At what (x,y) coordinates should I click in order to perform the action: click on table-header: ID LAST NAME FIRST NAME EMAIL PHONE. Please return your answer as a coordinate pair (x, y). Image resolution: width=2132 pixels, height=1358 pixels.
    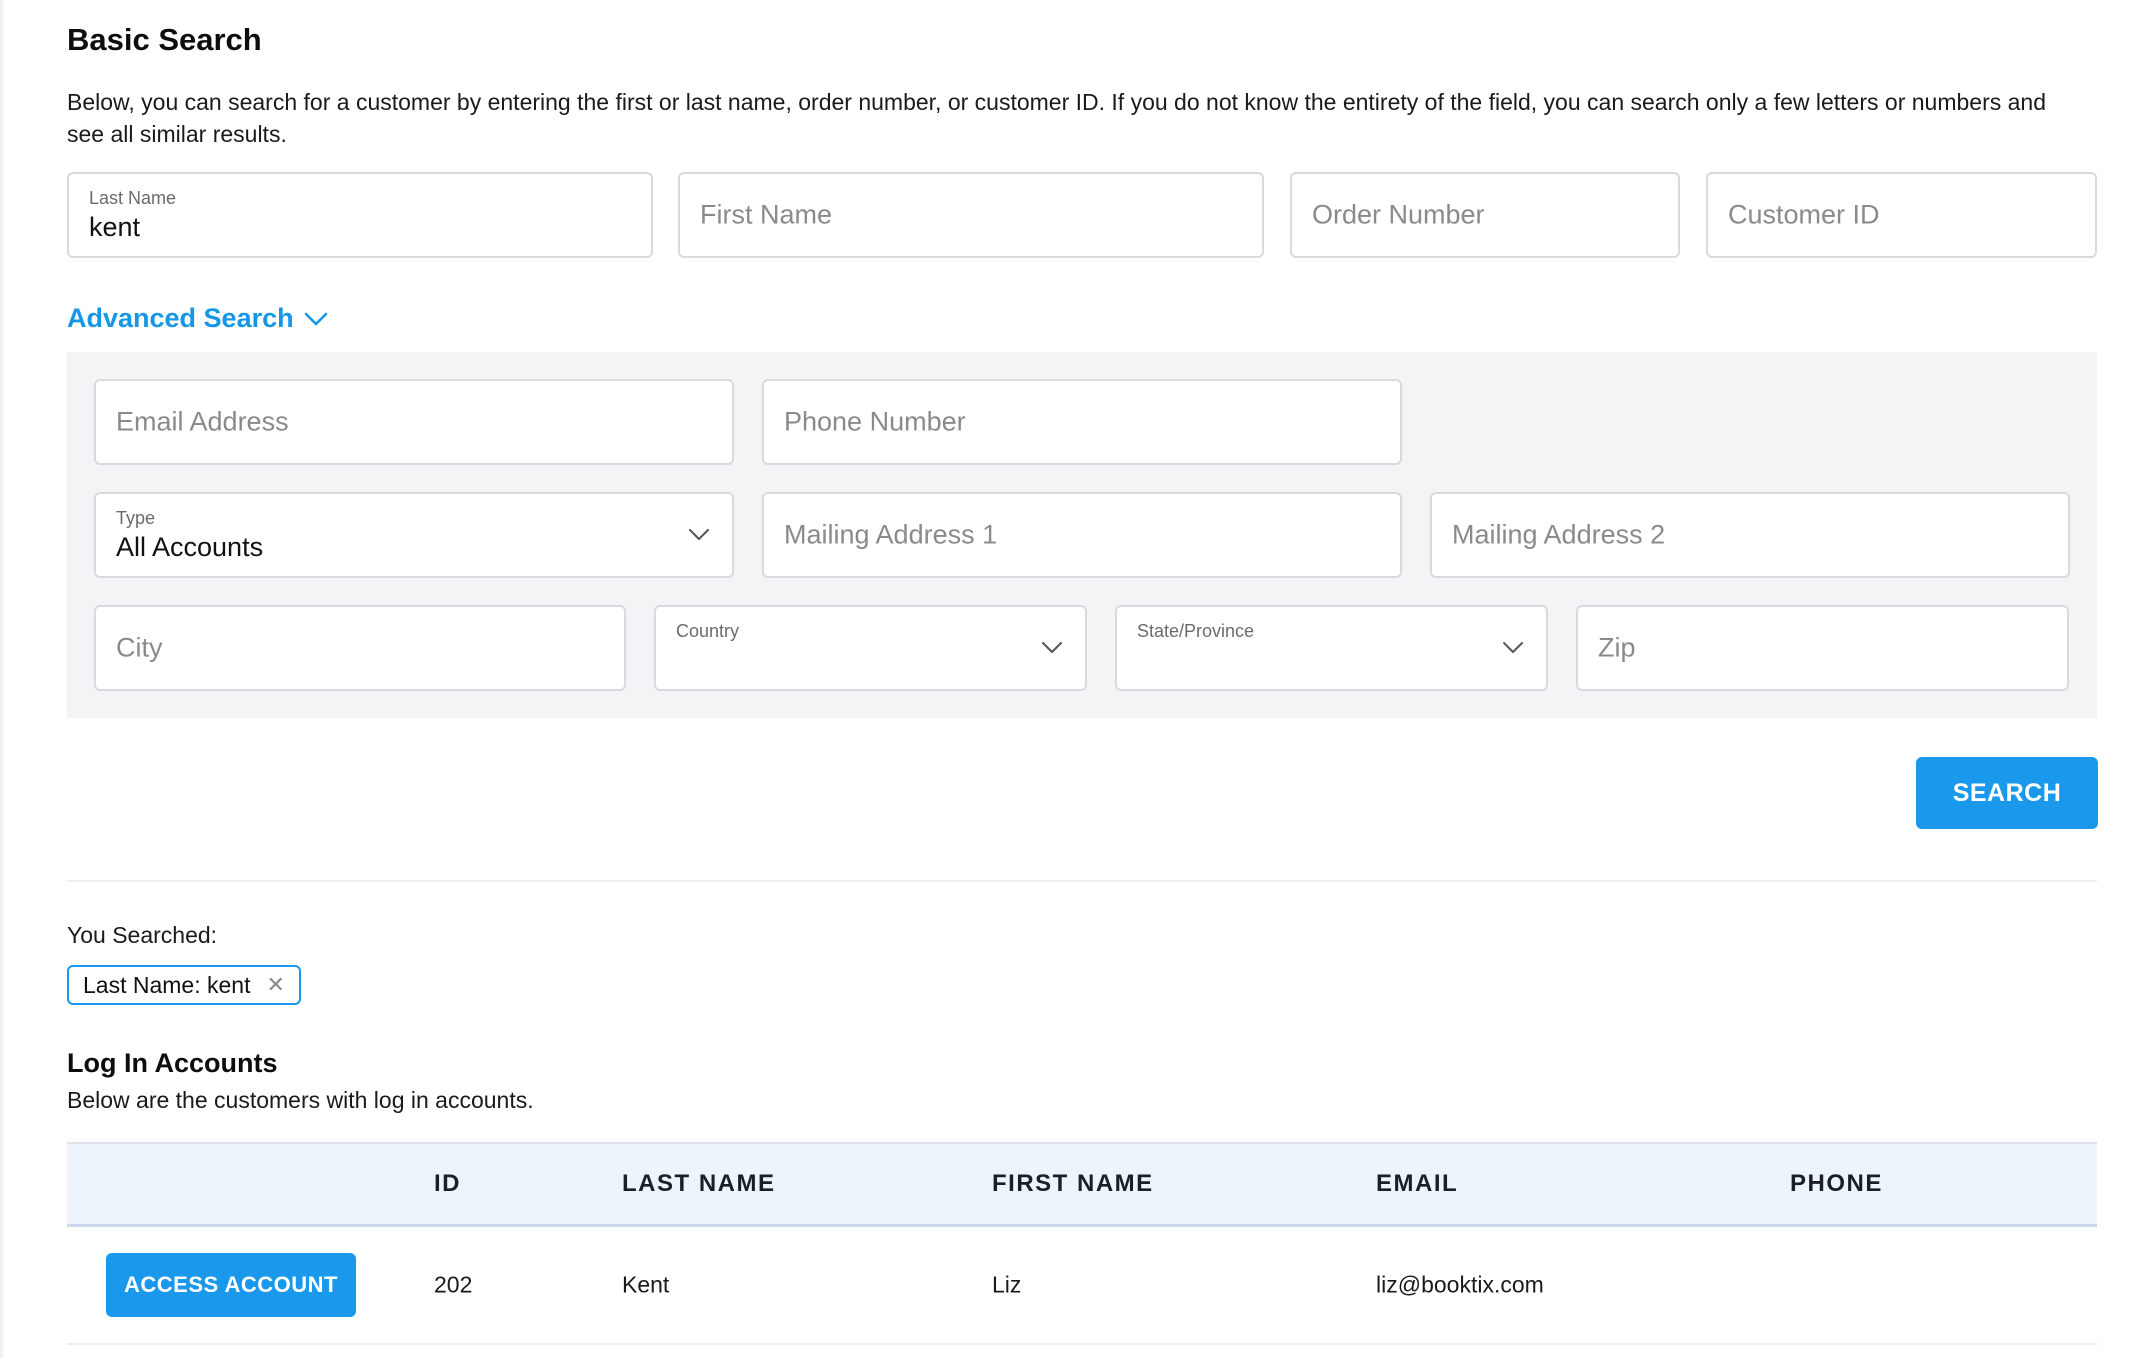
    Looking at the image, I should click on (1082, 1184).